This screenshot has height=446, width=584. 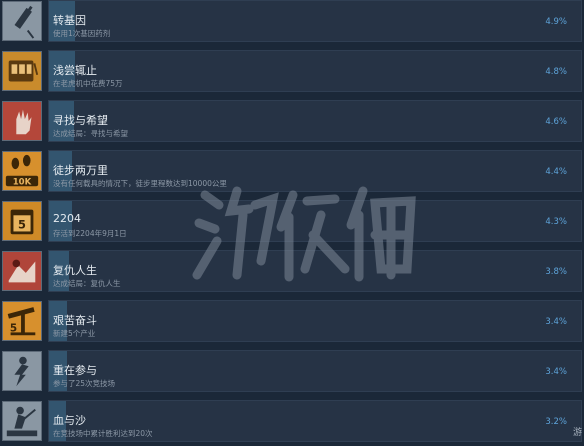 I want to click on achievement-row: 浅尝辄止 在老虎机中花费75万 4.8%, so click(x=292, y=73).